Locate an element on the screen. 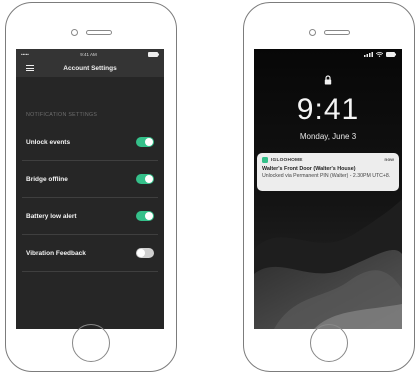 This screenshot has height=373, width=420. lock-status-bar is located at coordinates (380, 54).